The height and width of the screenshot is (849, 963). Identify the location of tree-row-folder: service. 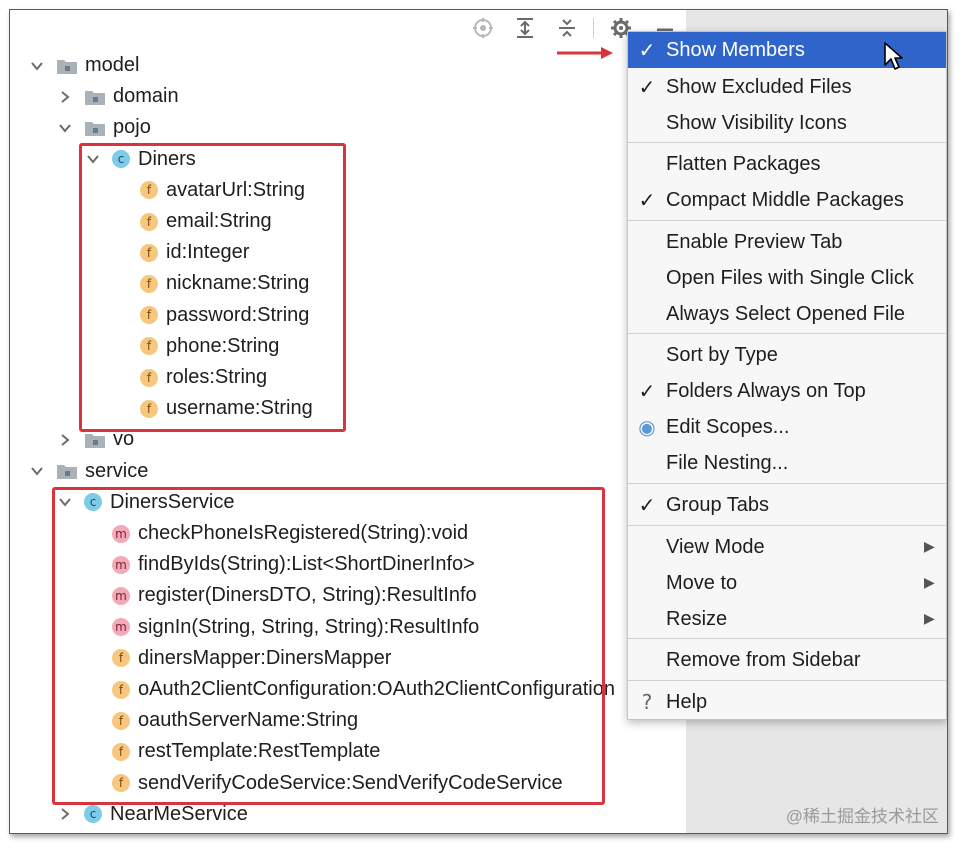
(89, 471).